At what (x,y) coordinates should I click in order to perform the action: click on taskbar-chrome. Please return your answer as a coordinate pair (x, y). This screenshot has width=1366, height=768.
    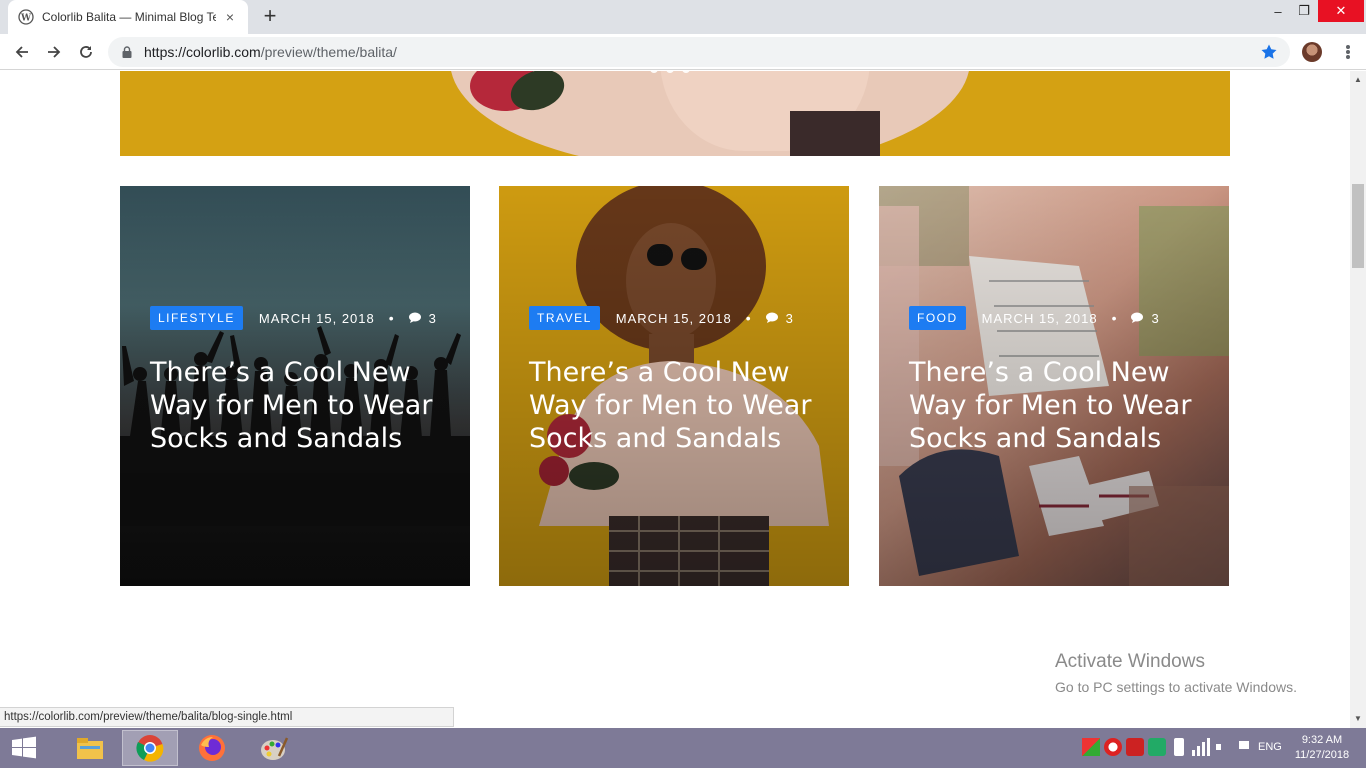
    Looking at the image, I should click on (150, 748).